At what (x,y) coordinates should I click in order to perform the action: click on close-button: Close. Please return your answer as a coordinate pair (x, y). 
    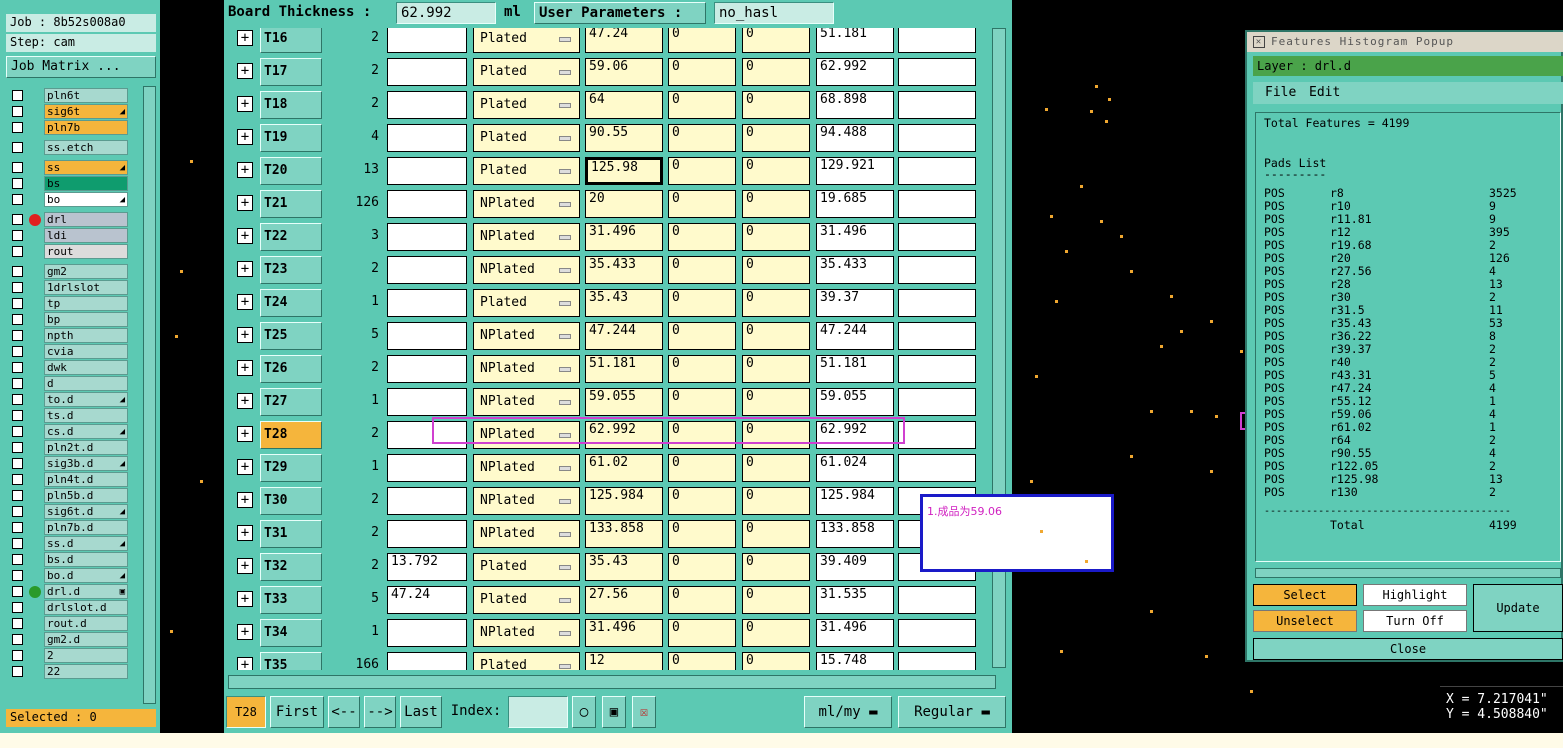
    Looking at the image, I should click on (1408, 649).